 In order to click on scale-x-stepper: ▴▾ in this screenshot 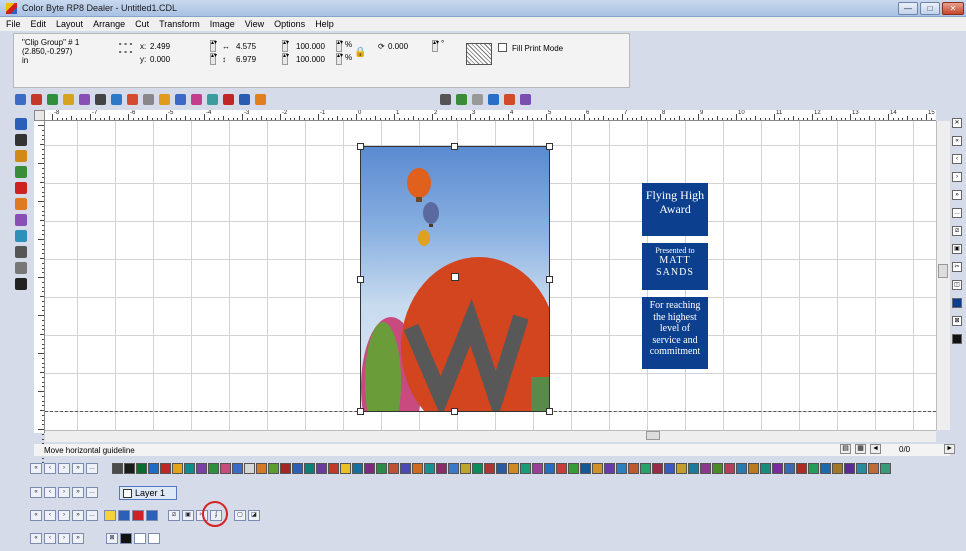, I will do `click(339, 46)`.